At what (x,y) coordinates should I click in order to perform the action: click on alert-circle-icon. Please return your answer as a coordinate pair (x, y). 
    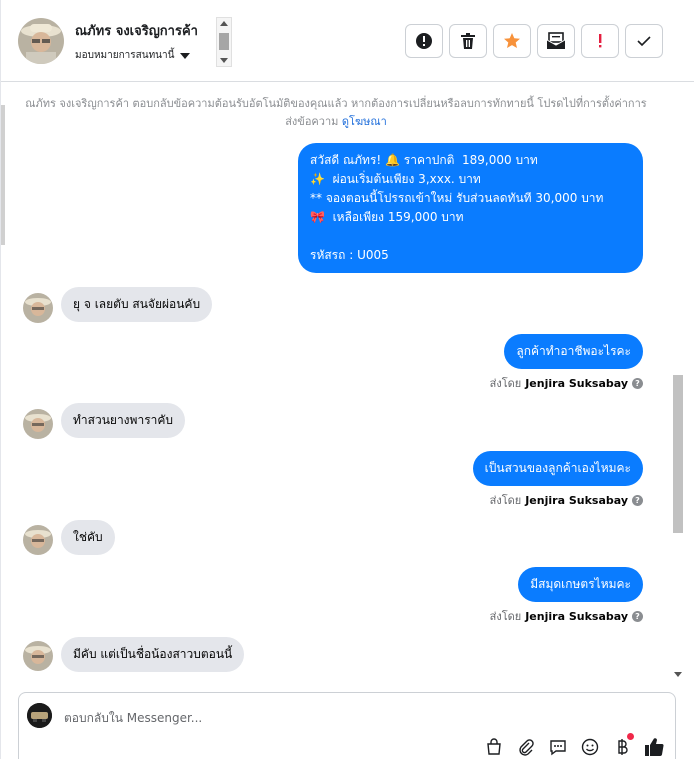
    Looking at the image, I should click on (424, 41).